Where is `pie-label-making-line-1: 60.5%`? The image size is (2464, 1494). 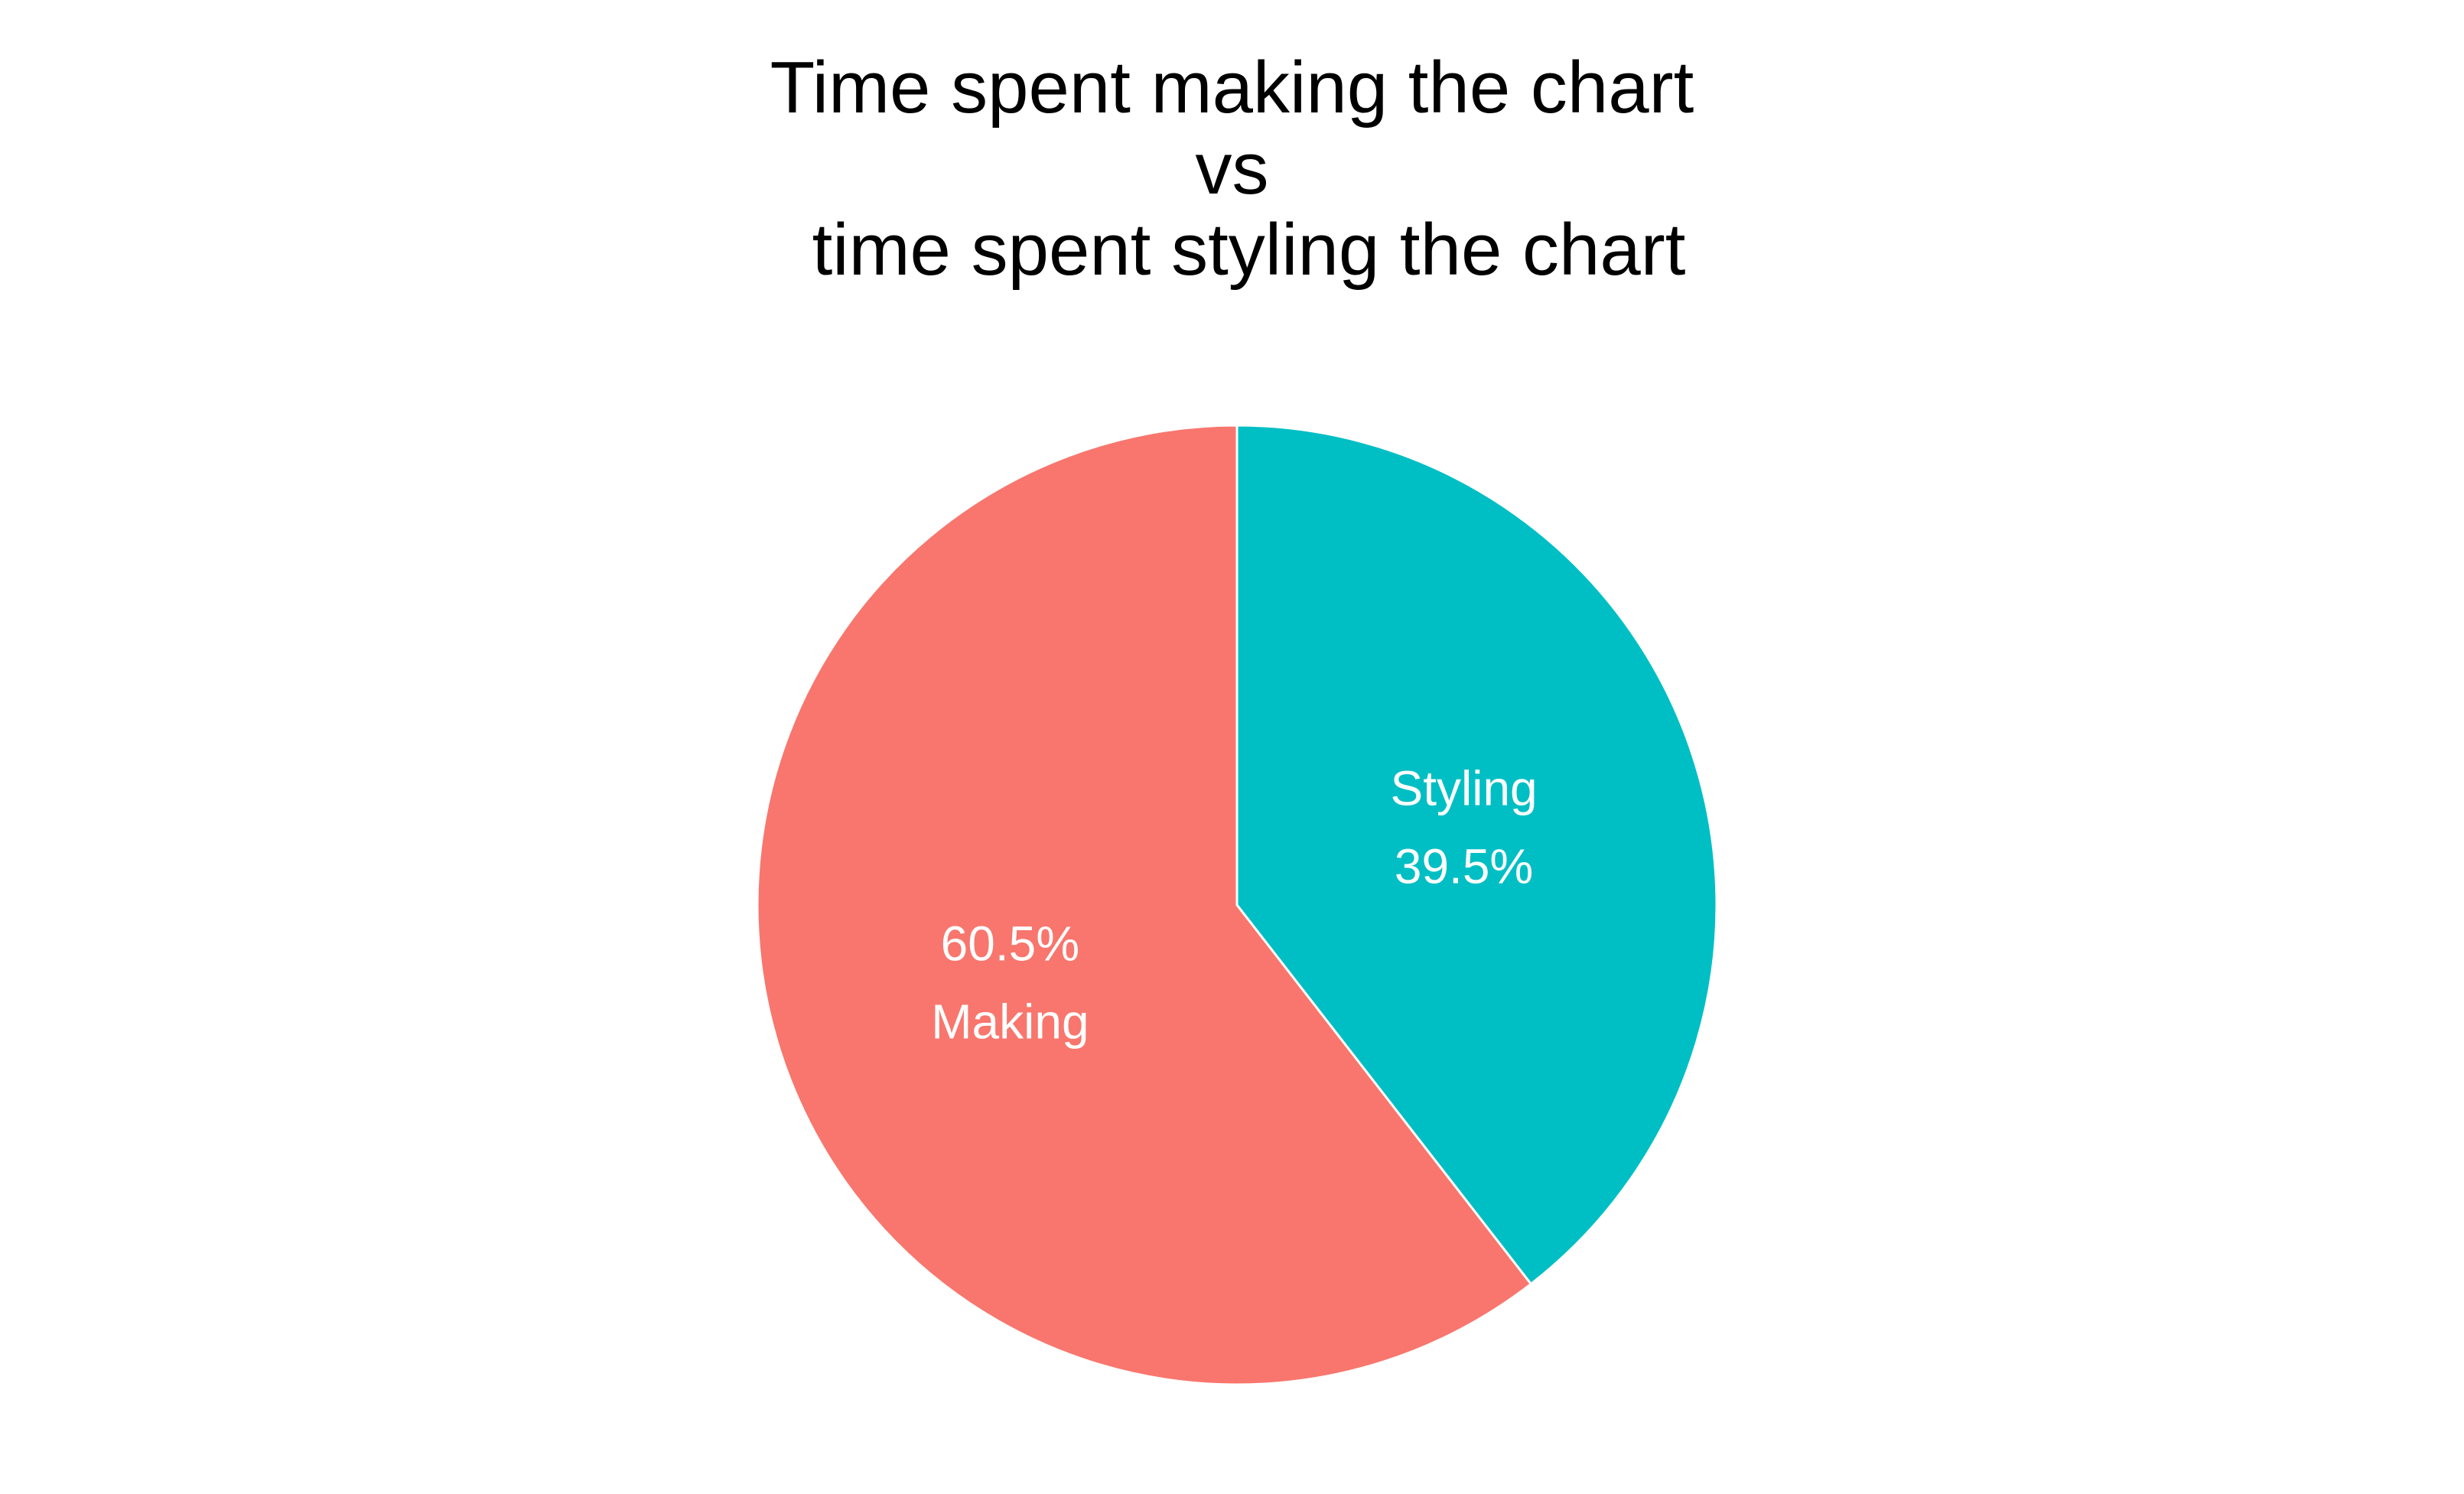 pie-label-making-line-1: 60.5% is located at coordinates (1010, 944).